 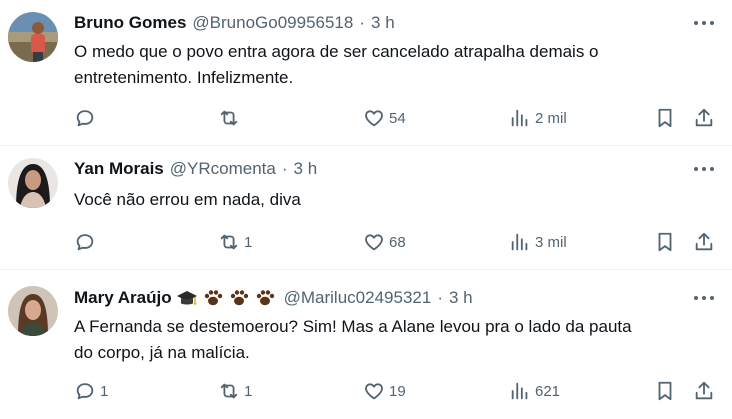 I want to click on author-handle: @Mariluc02495321, so click(x=358, y=298).